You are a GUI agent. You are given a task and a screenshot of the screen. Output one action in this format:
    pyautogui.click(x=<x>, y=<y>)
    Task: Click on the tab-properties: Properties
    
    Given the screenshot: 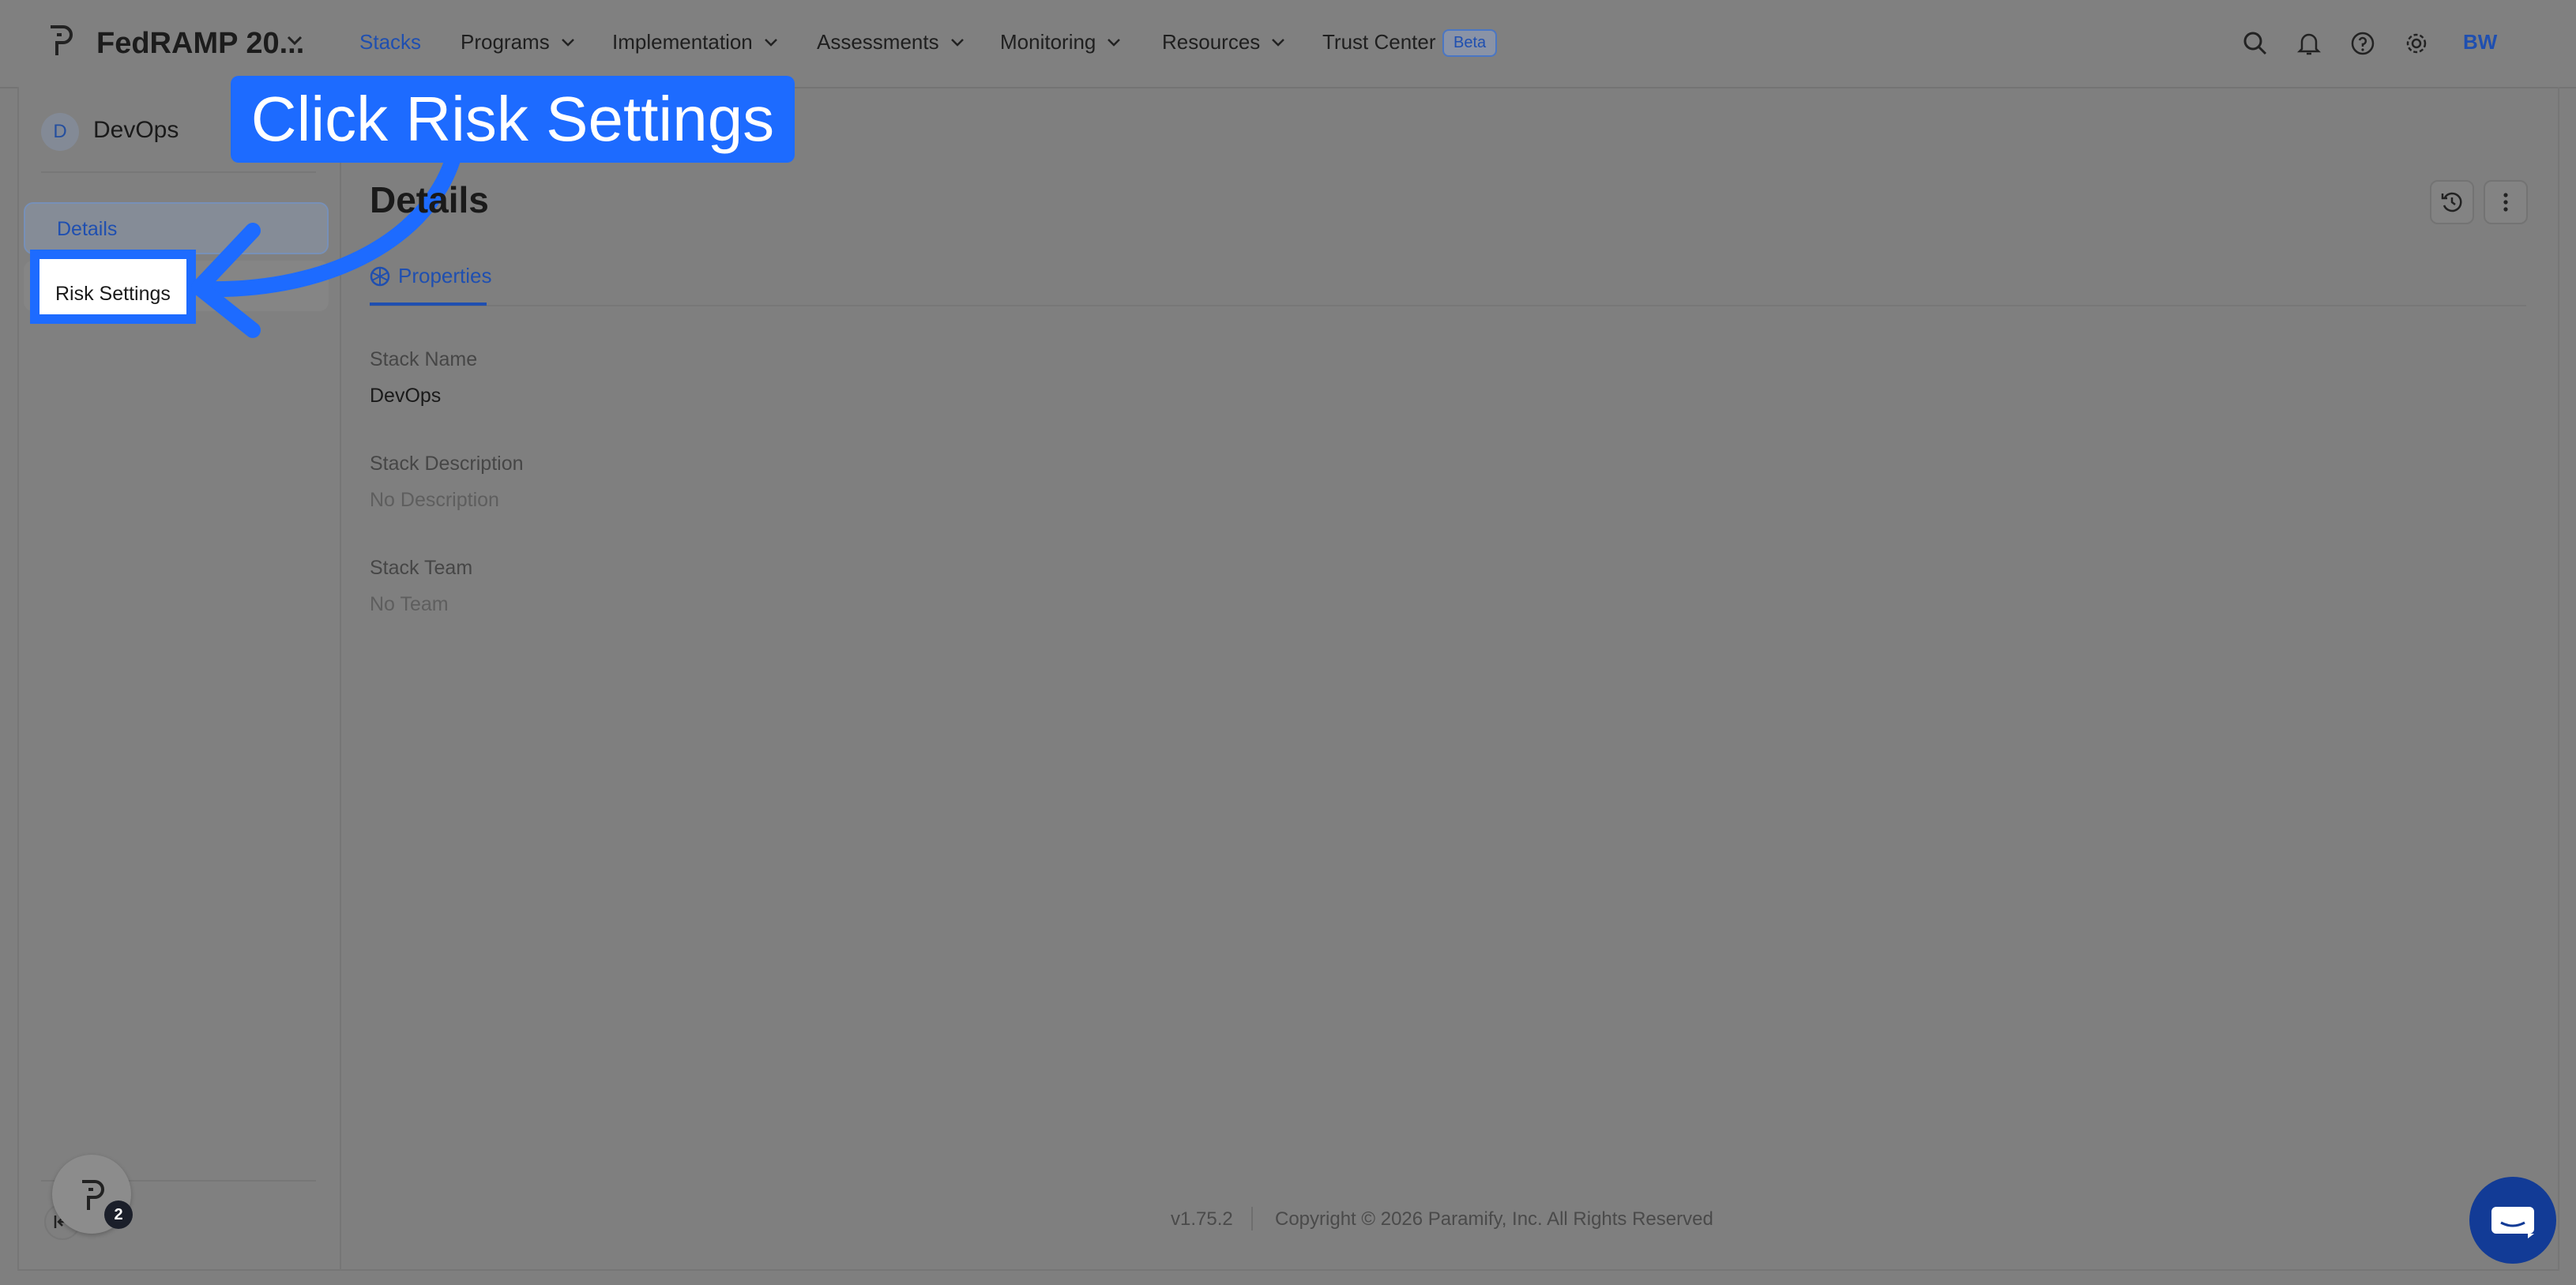 What is the action you would take?
    pyautogui.click(x=431, y=276)
    